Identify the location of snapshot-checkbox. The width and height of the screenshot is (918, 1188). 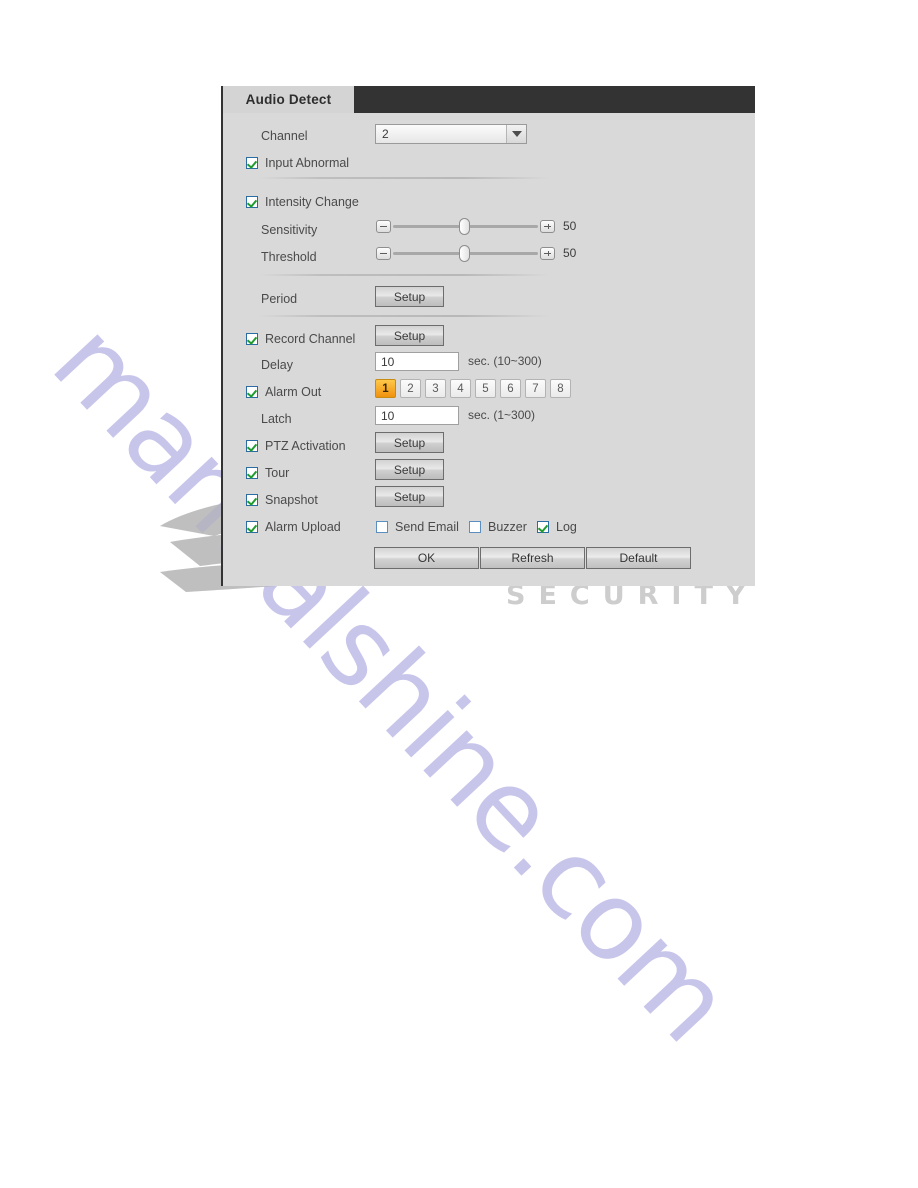
(252, 500).